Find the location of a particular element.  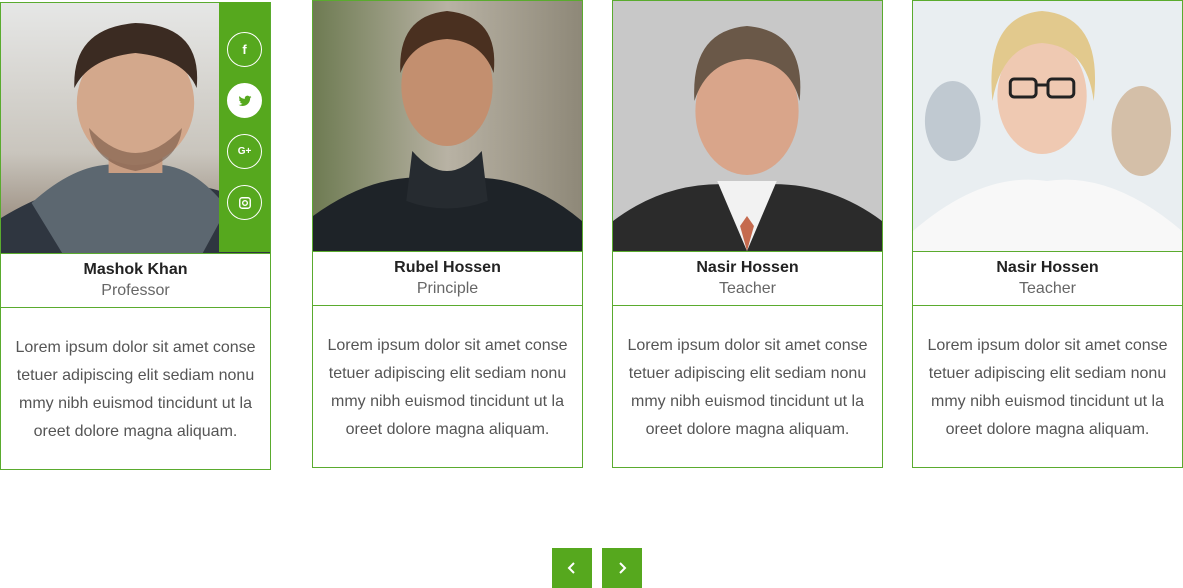

chevron-left-icon is located at coordinates (571, 568).